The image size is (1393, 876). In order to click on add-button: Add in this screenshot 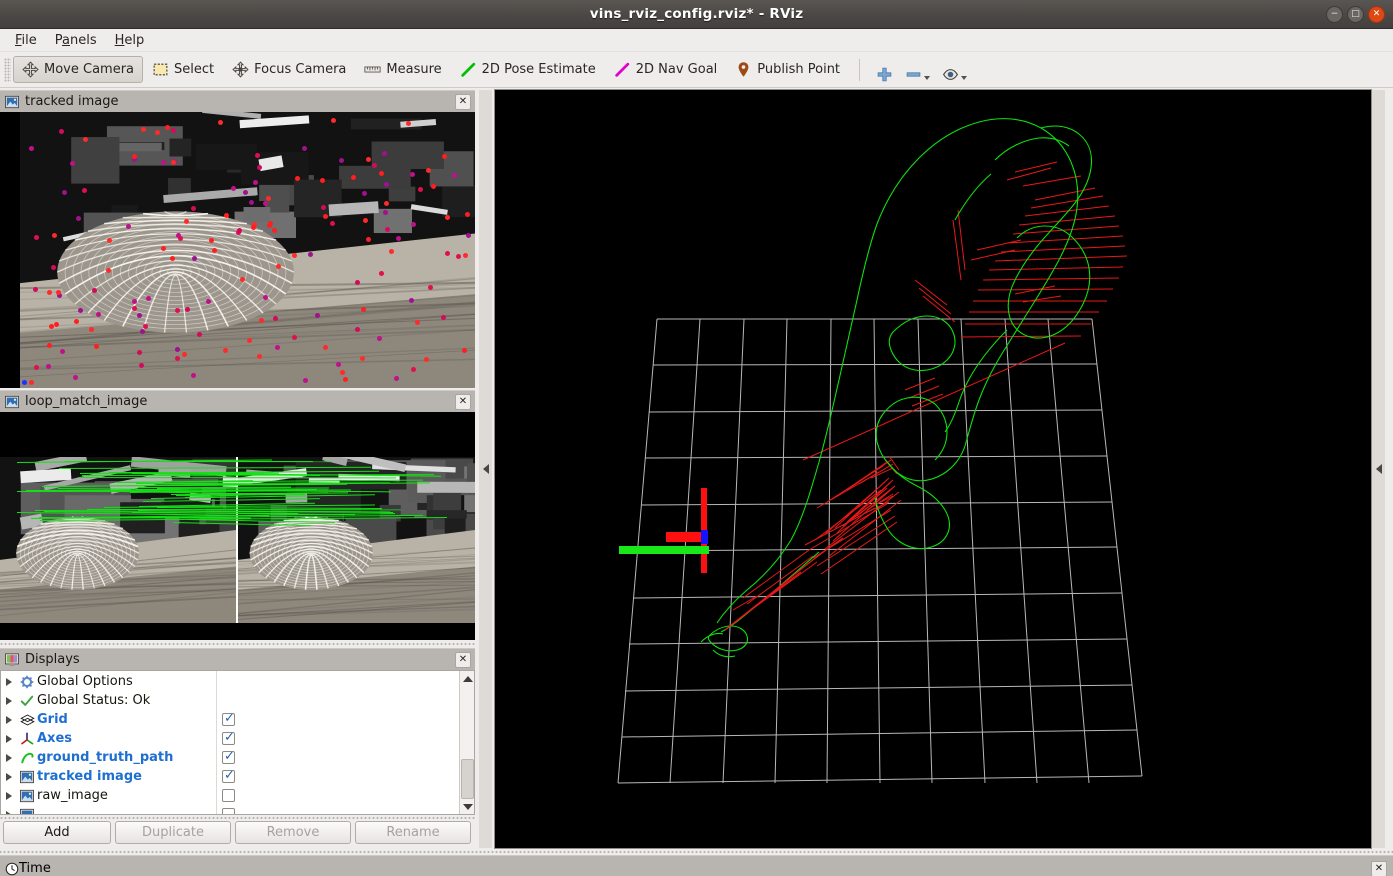, I will do `click(57, 832)`.